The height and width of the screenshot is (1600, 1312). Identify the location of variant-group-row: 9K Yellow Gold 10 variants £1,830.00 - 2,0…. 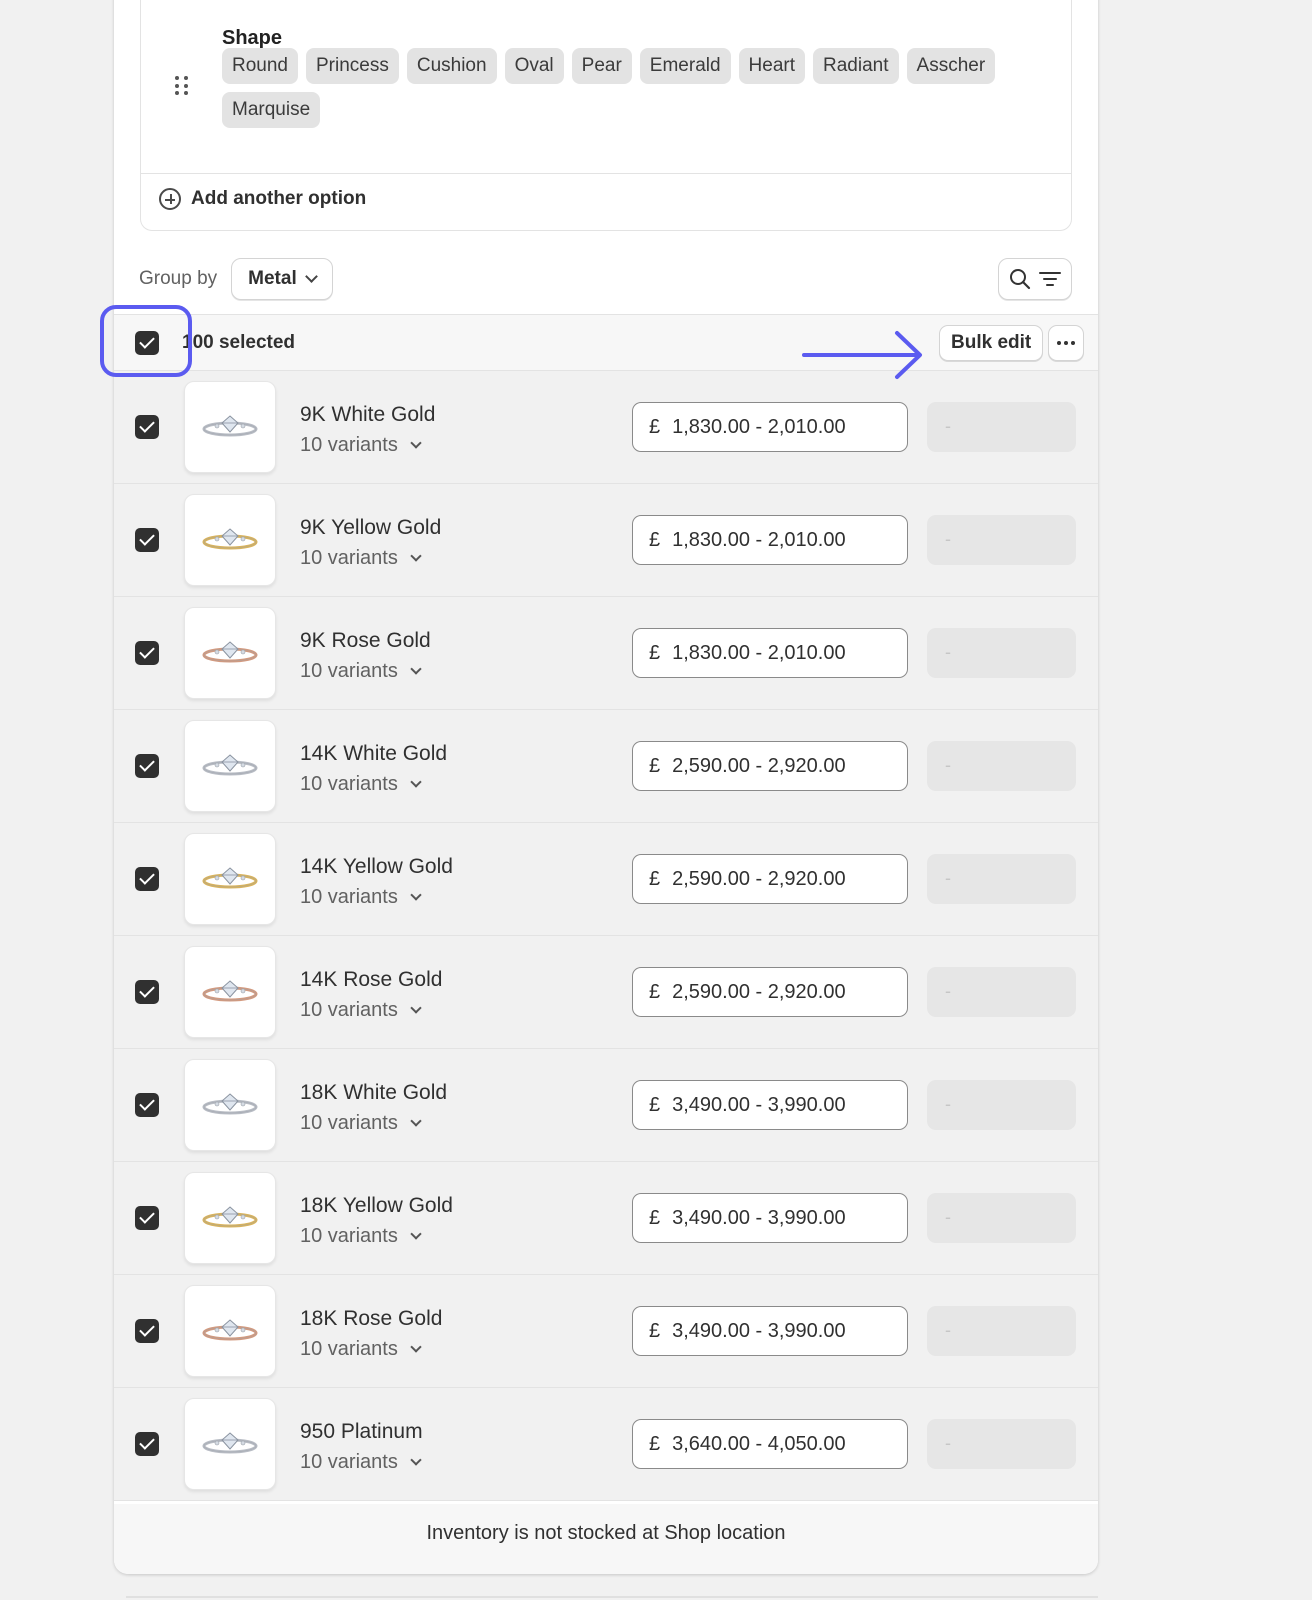
(606, 540).